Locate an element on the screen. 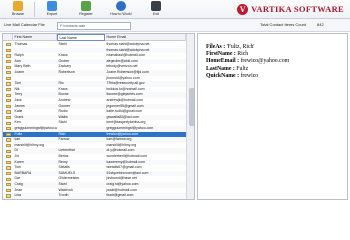 The height and width of the screenshot is (240, 350). browse-button: Browse is located at coordinates (18, 9).